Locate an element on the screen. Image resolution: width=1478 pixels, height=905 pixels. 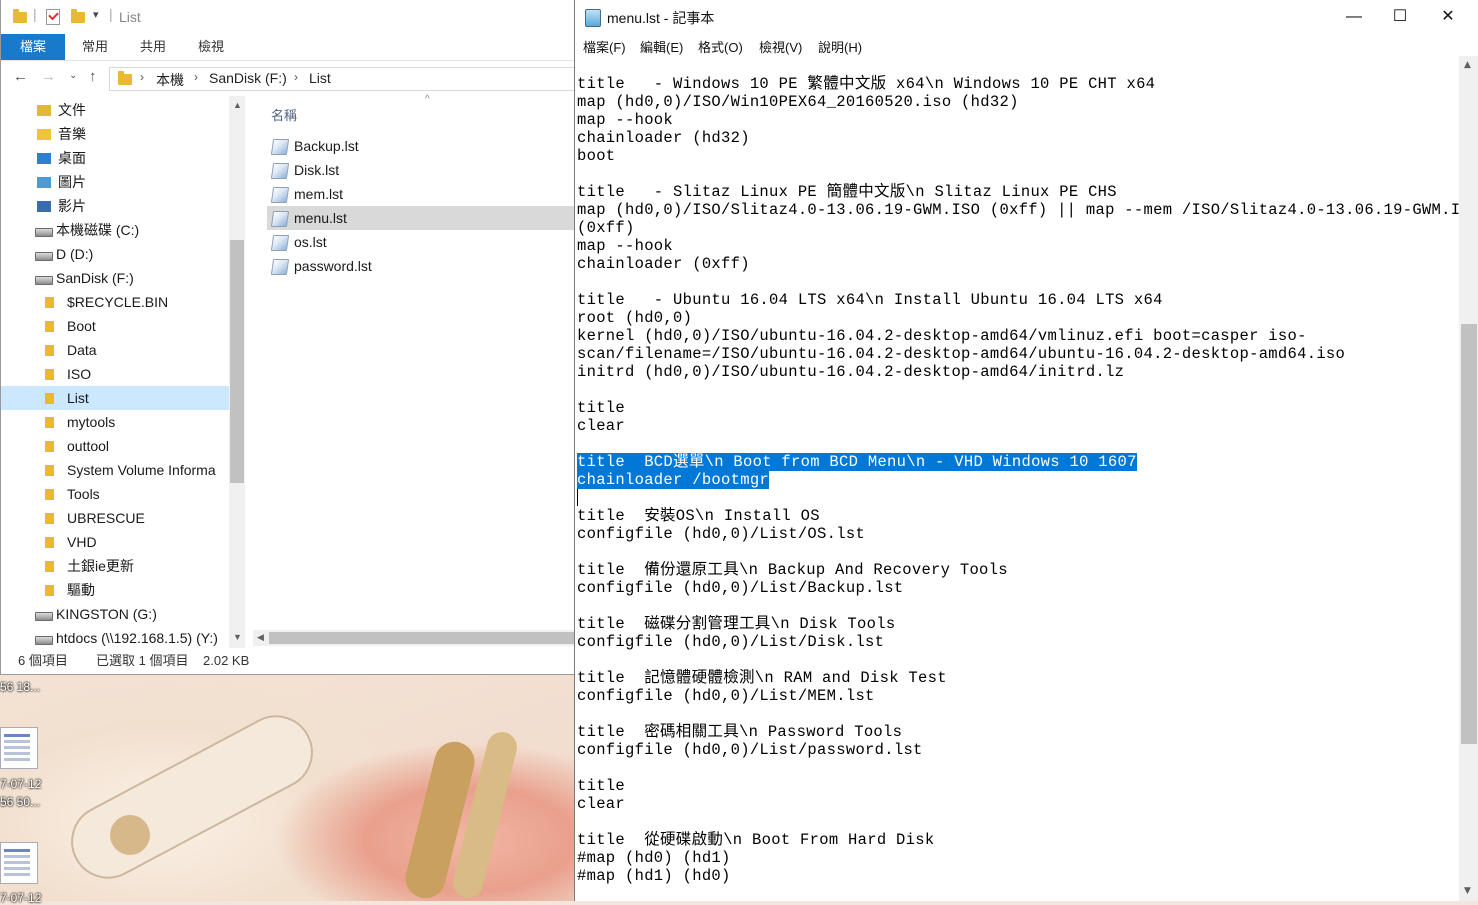
new-folder-icon is located at coordinates (78, 16).